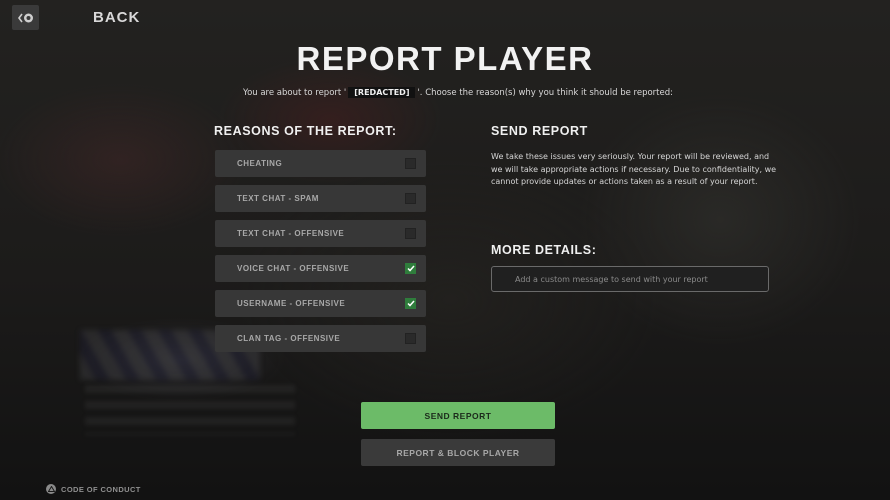 The width and height of the screenshot is (890, 500). Describe the element at coordinates (305, 131) in the screenshot. I see `reasons-heading: REASONS OF THE REPORT:` at that location.